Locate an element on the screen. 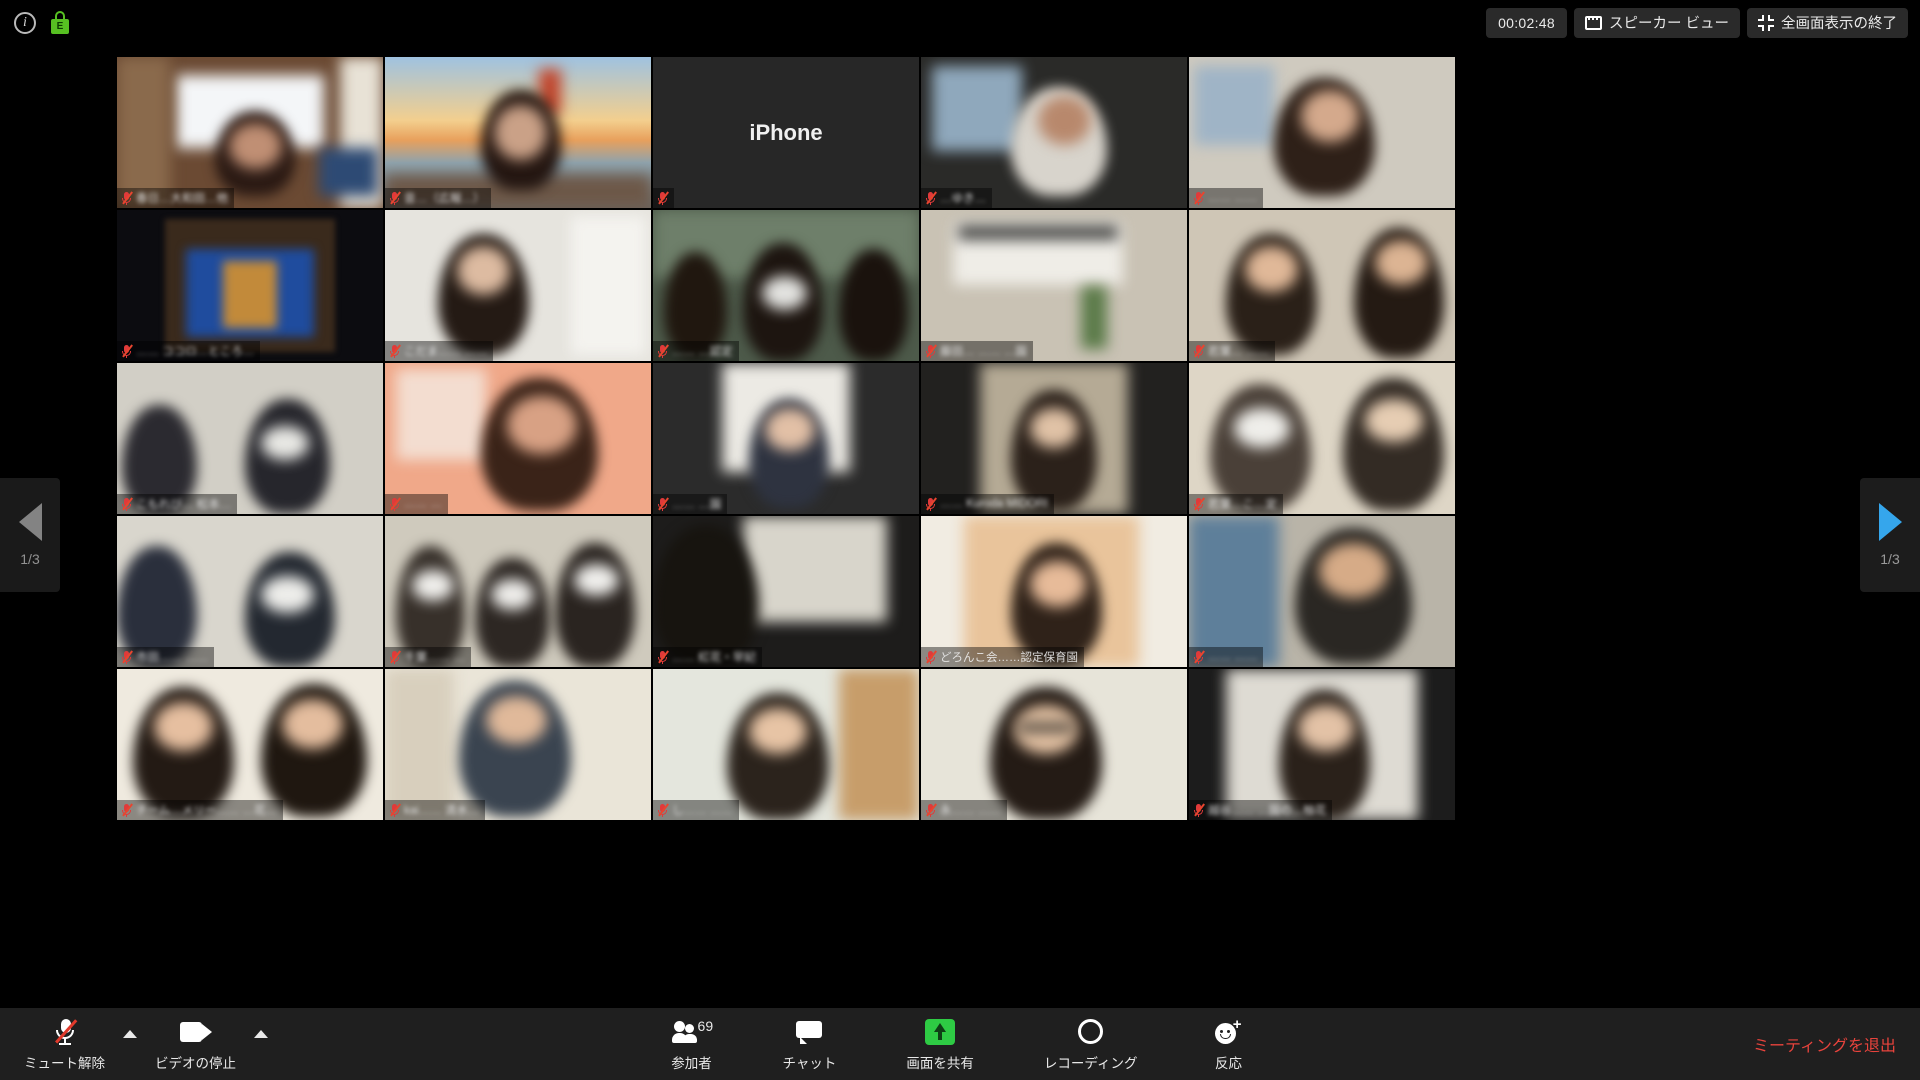 The width and height of the screenshot is (1920, 1080). participant-tile: iPhone is located at coordinates (786, 132).